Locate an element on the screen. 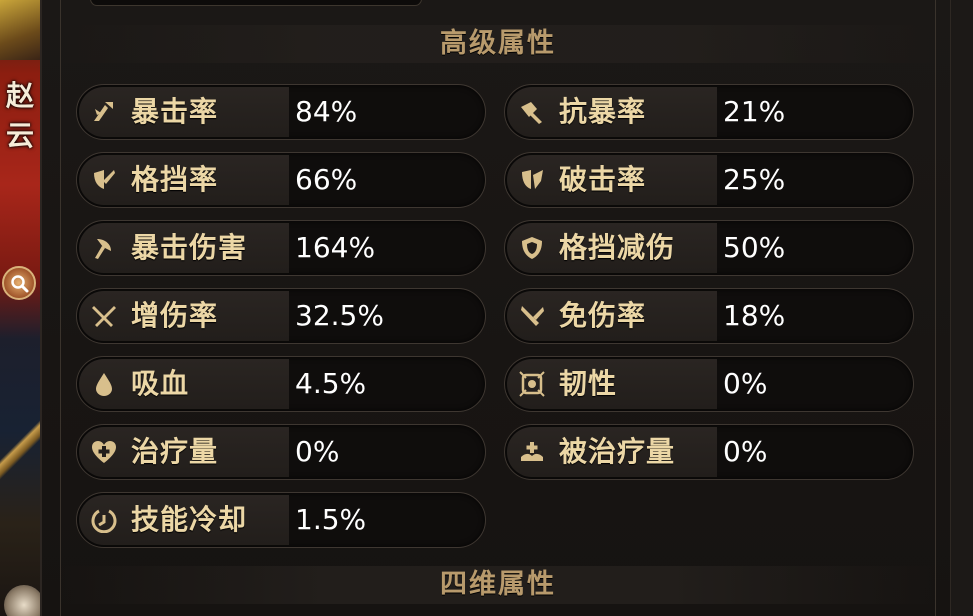  stat-value: 66% is located at coordinates (326, 179).